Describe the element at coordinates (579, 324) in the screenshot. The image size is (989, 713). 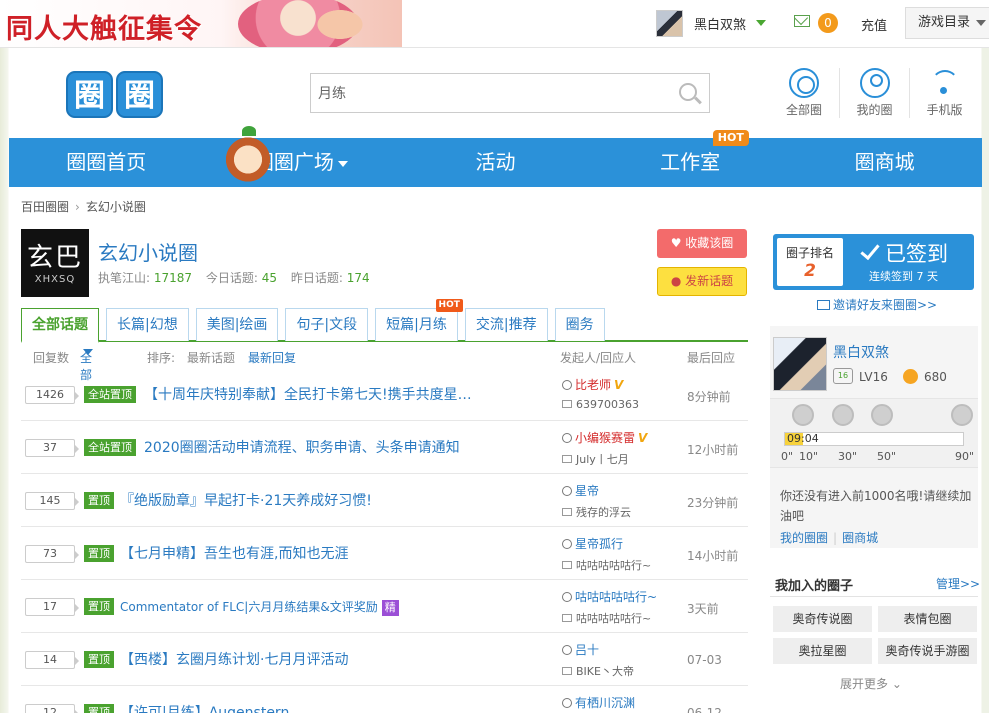
I see `tab-affairs: 圈务` at that location.